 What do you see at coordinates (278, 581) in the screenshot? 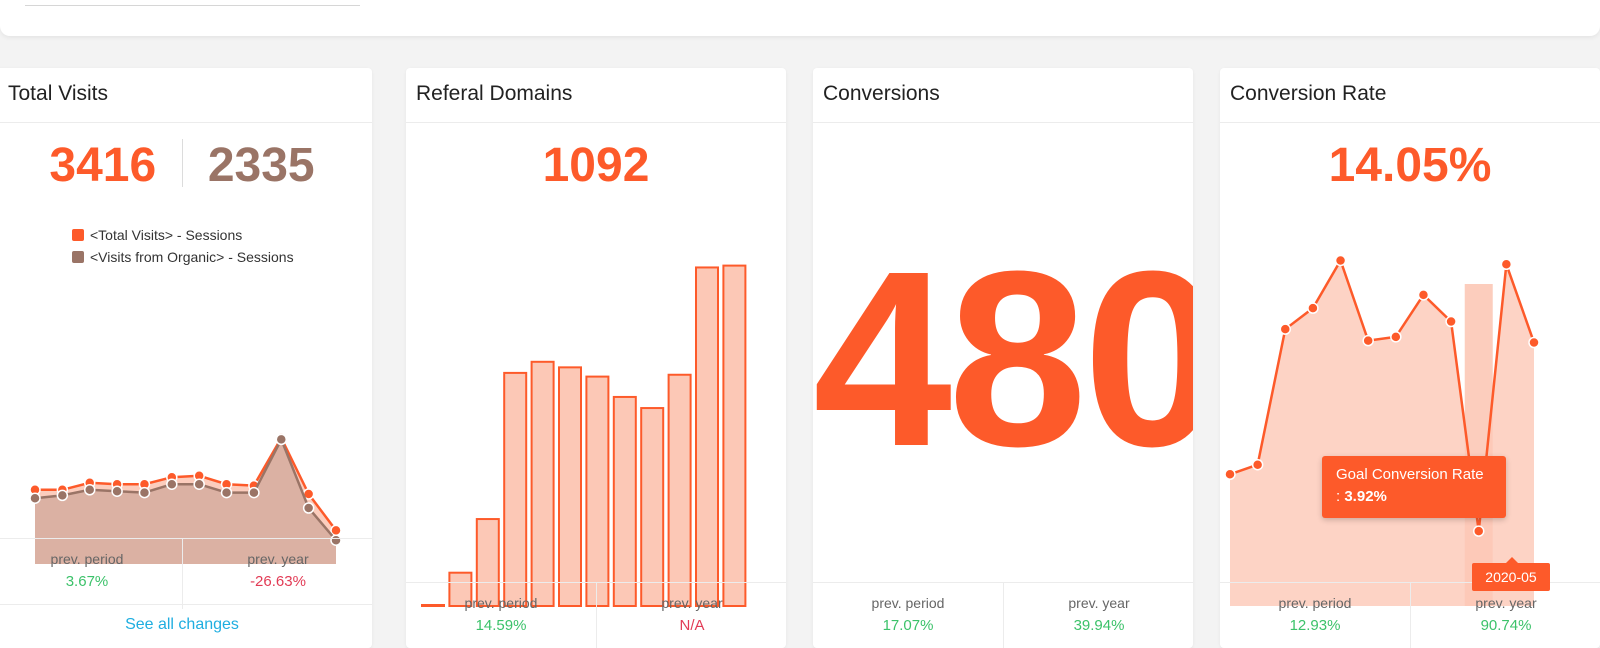
I see `stat-value: -26.63%` at bounding box center [278, 581].